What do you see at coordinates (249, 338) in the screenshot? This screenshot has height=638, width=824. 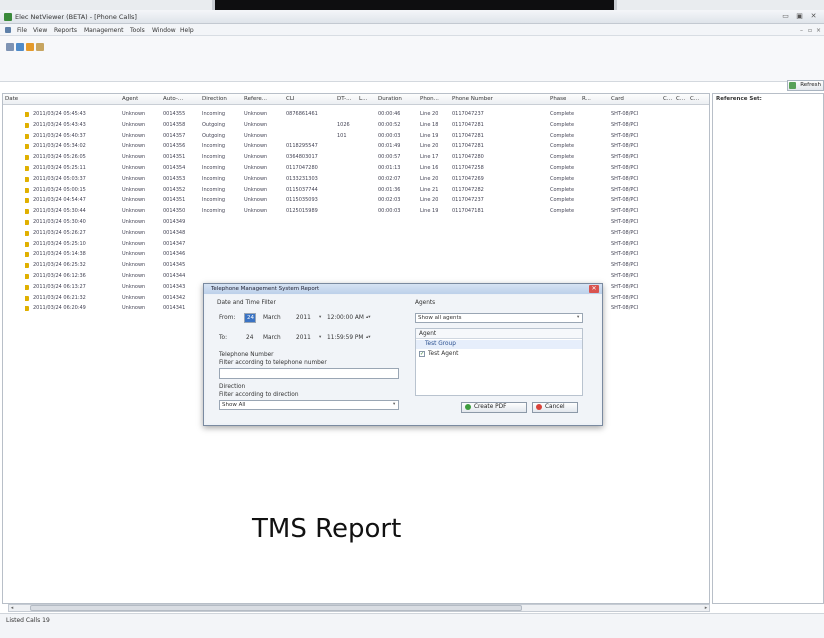 I see `to-day: 24` at bounding box center [249, 338].